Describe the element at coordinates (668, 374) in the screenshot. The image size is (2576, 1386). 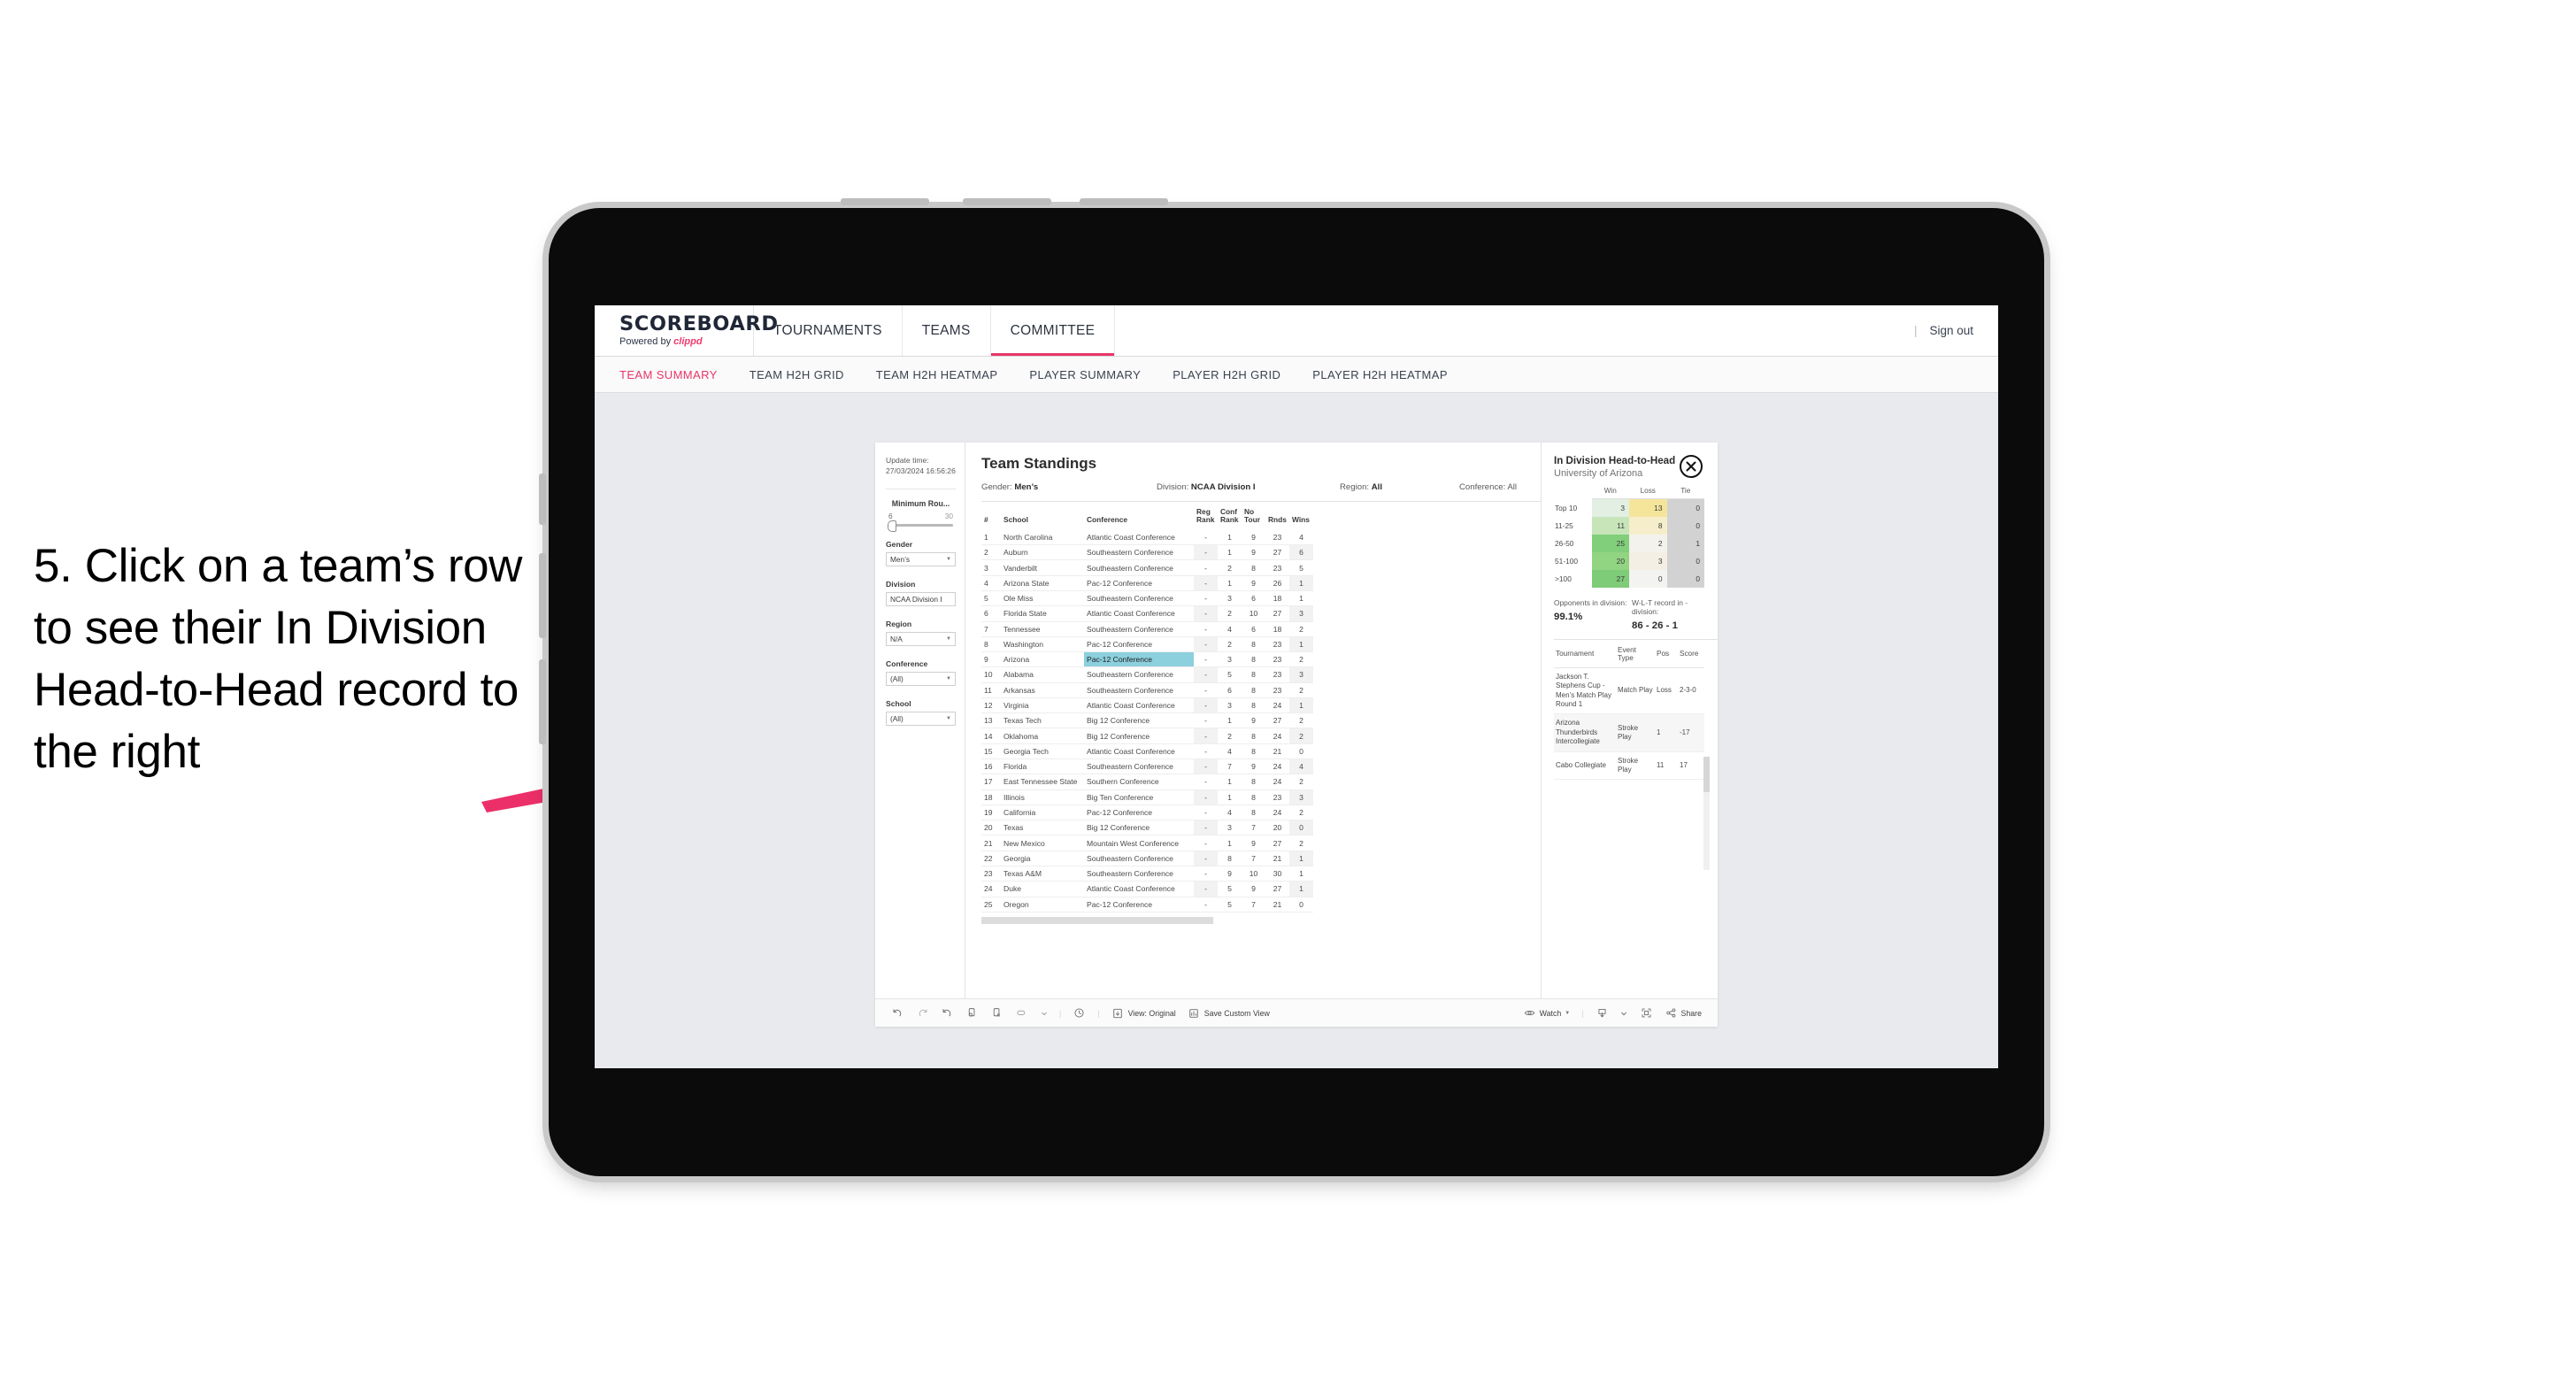
I see `subnav-team-summary: TEAM SUMMARY` at that location.